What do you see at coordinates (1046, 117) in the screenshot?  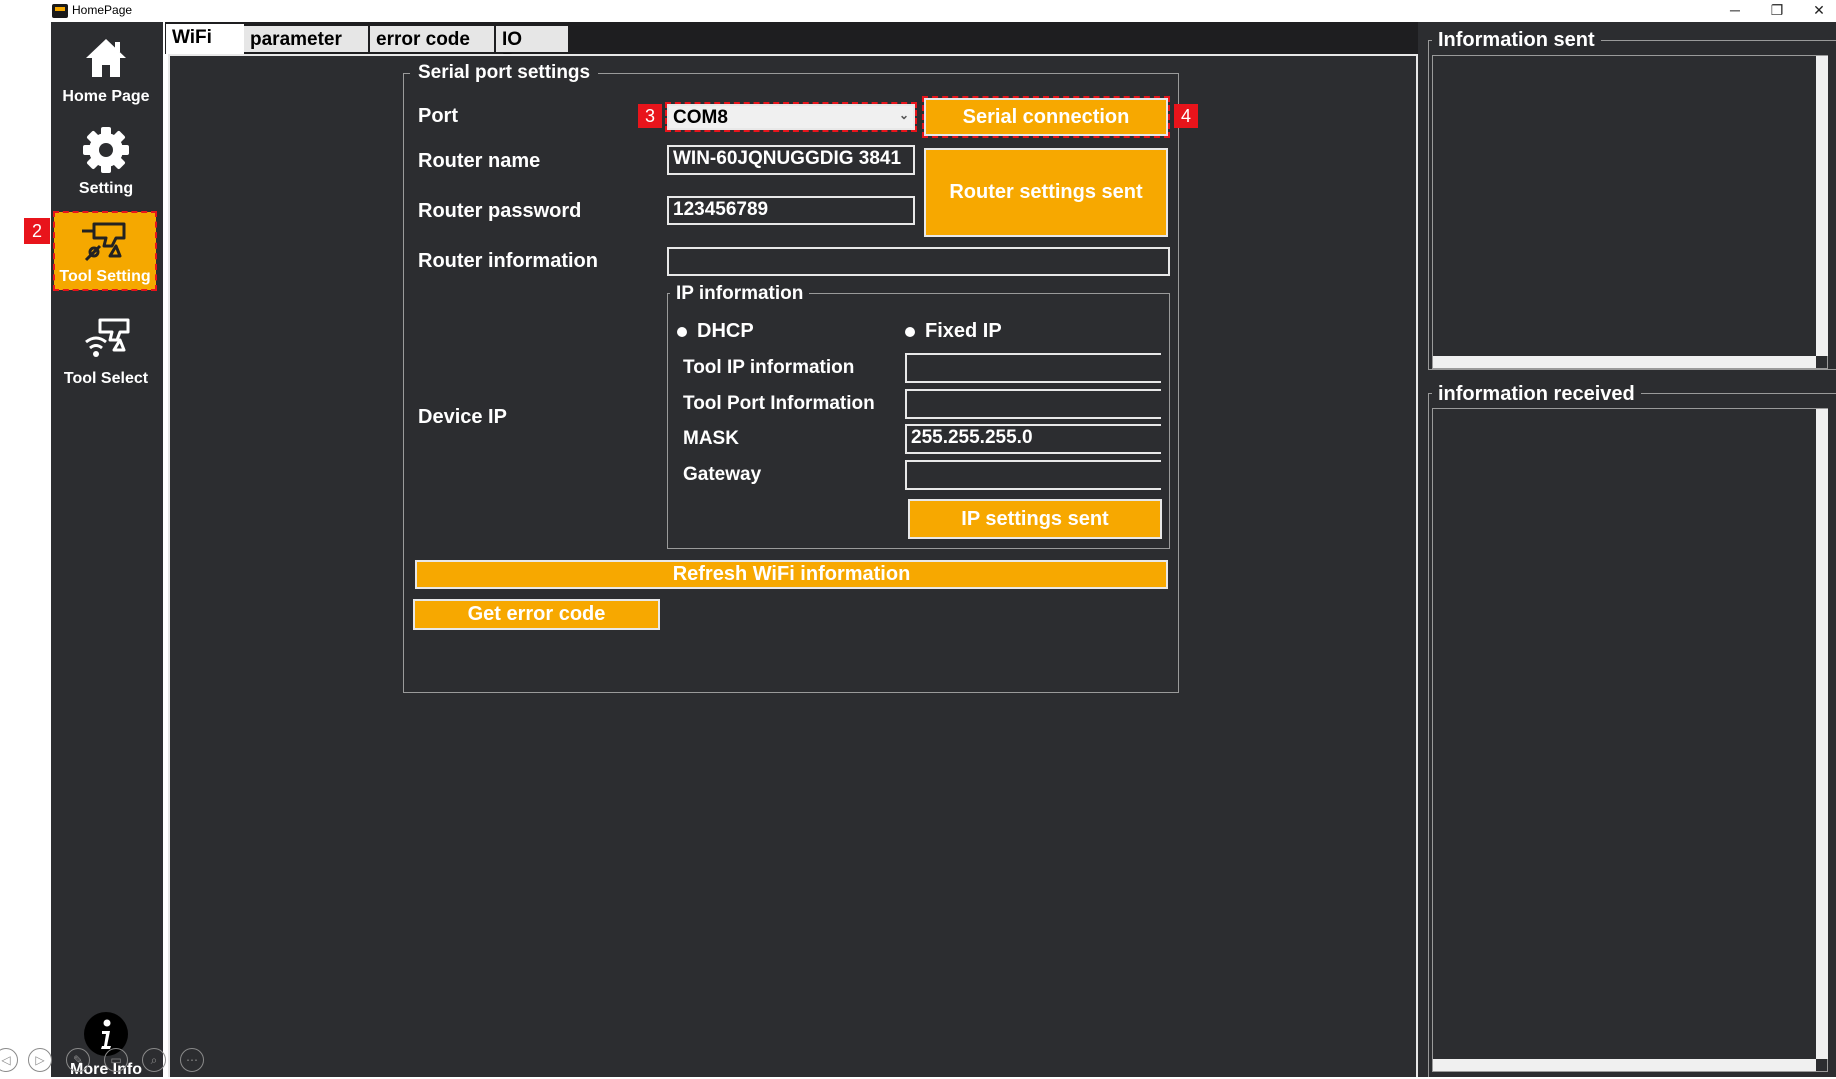 I see `serial-connection-button: Serial connection` at bounding box center [1046, 117].